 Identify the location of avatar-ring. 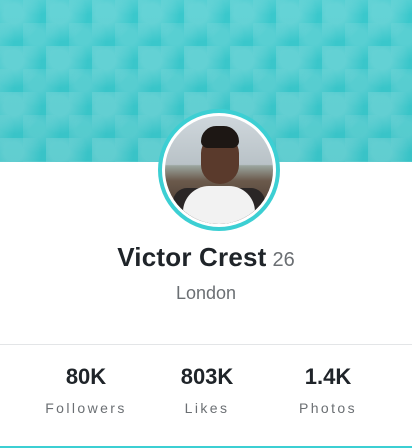
(219, 170).